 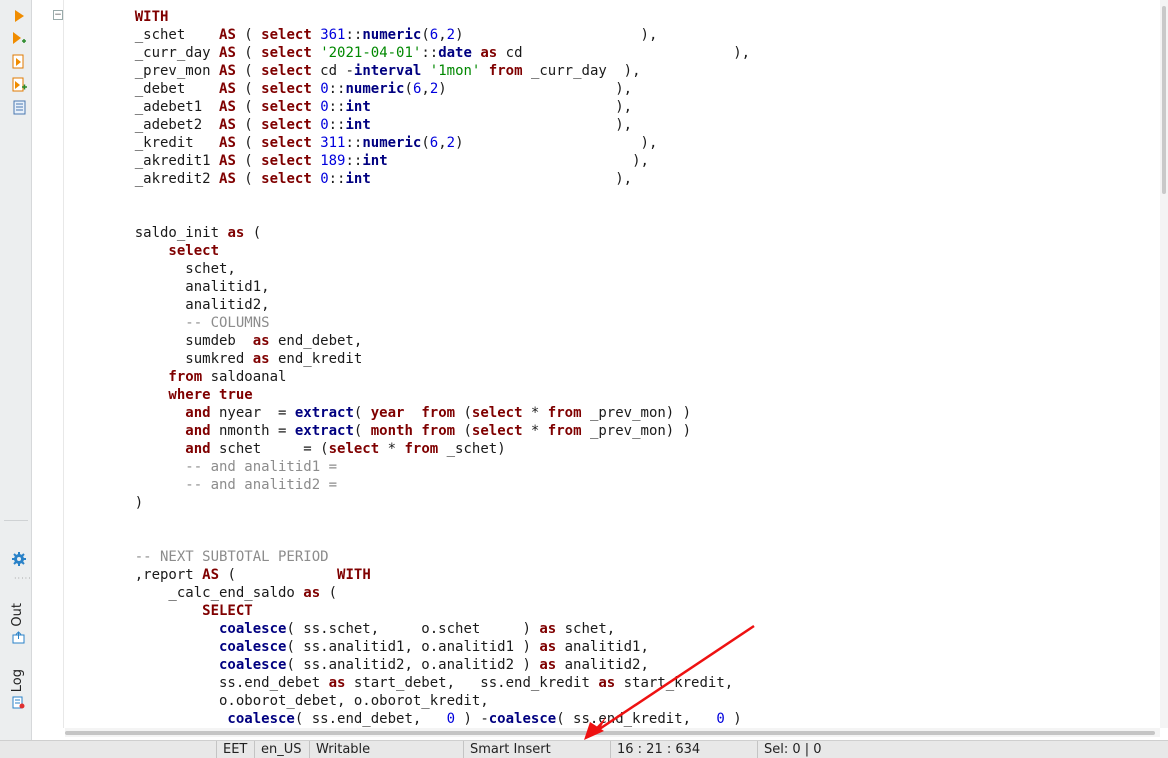 I want to click on script-add-icon, so click(x=19, y=84).